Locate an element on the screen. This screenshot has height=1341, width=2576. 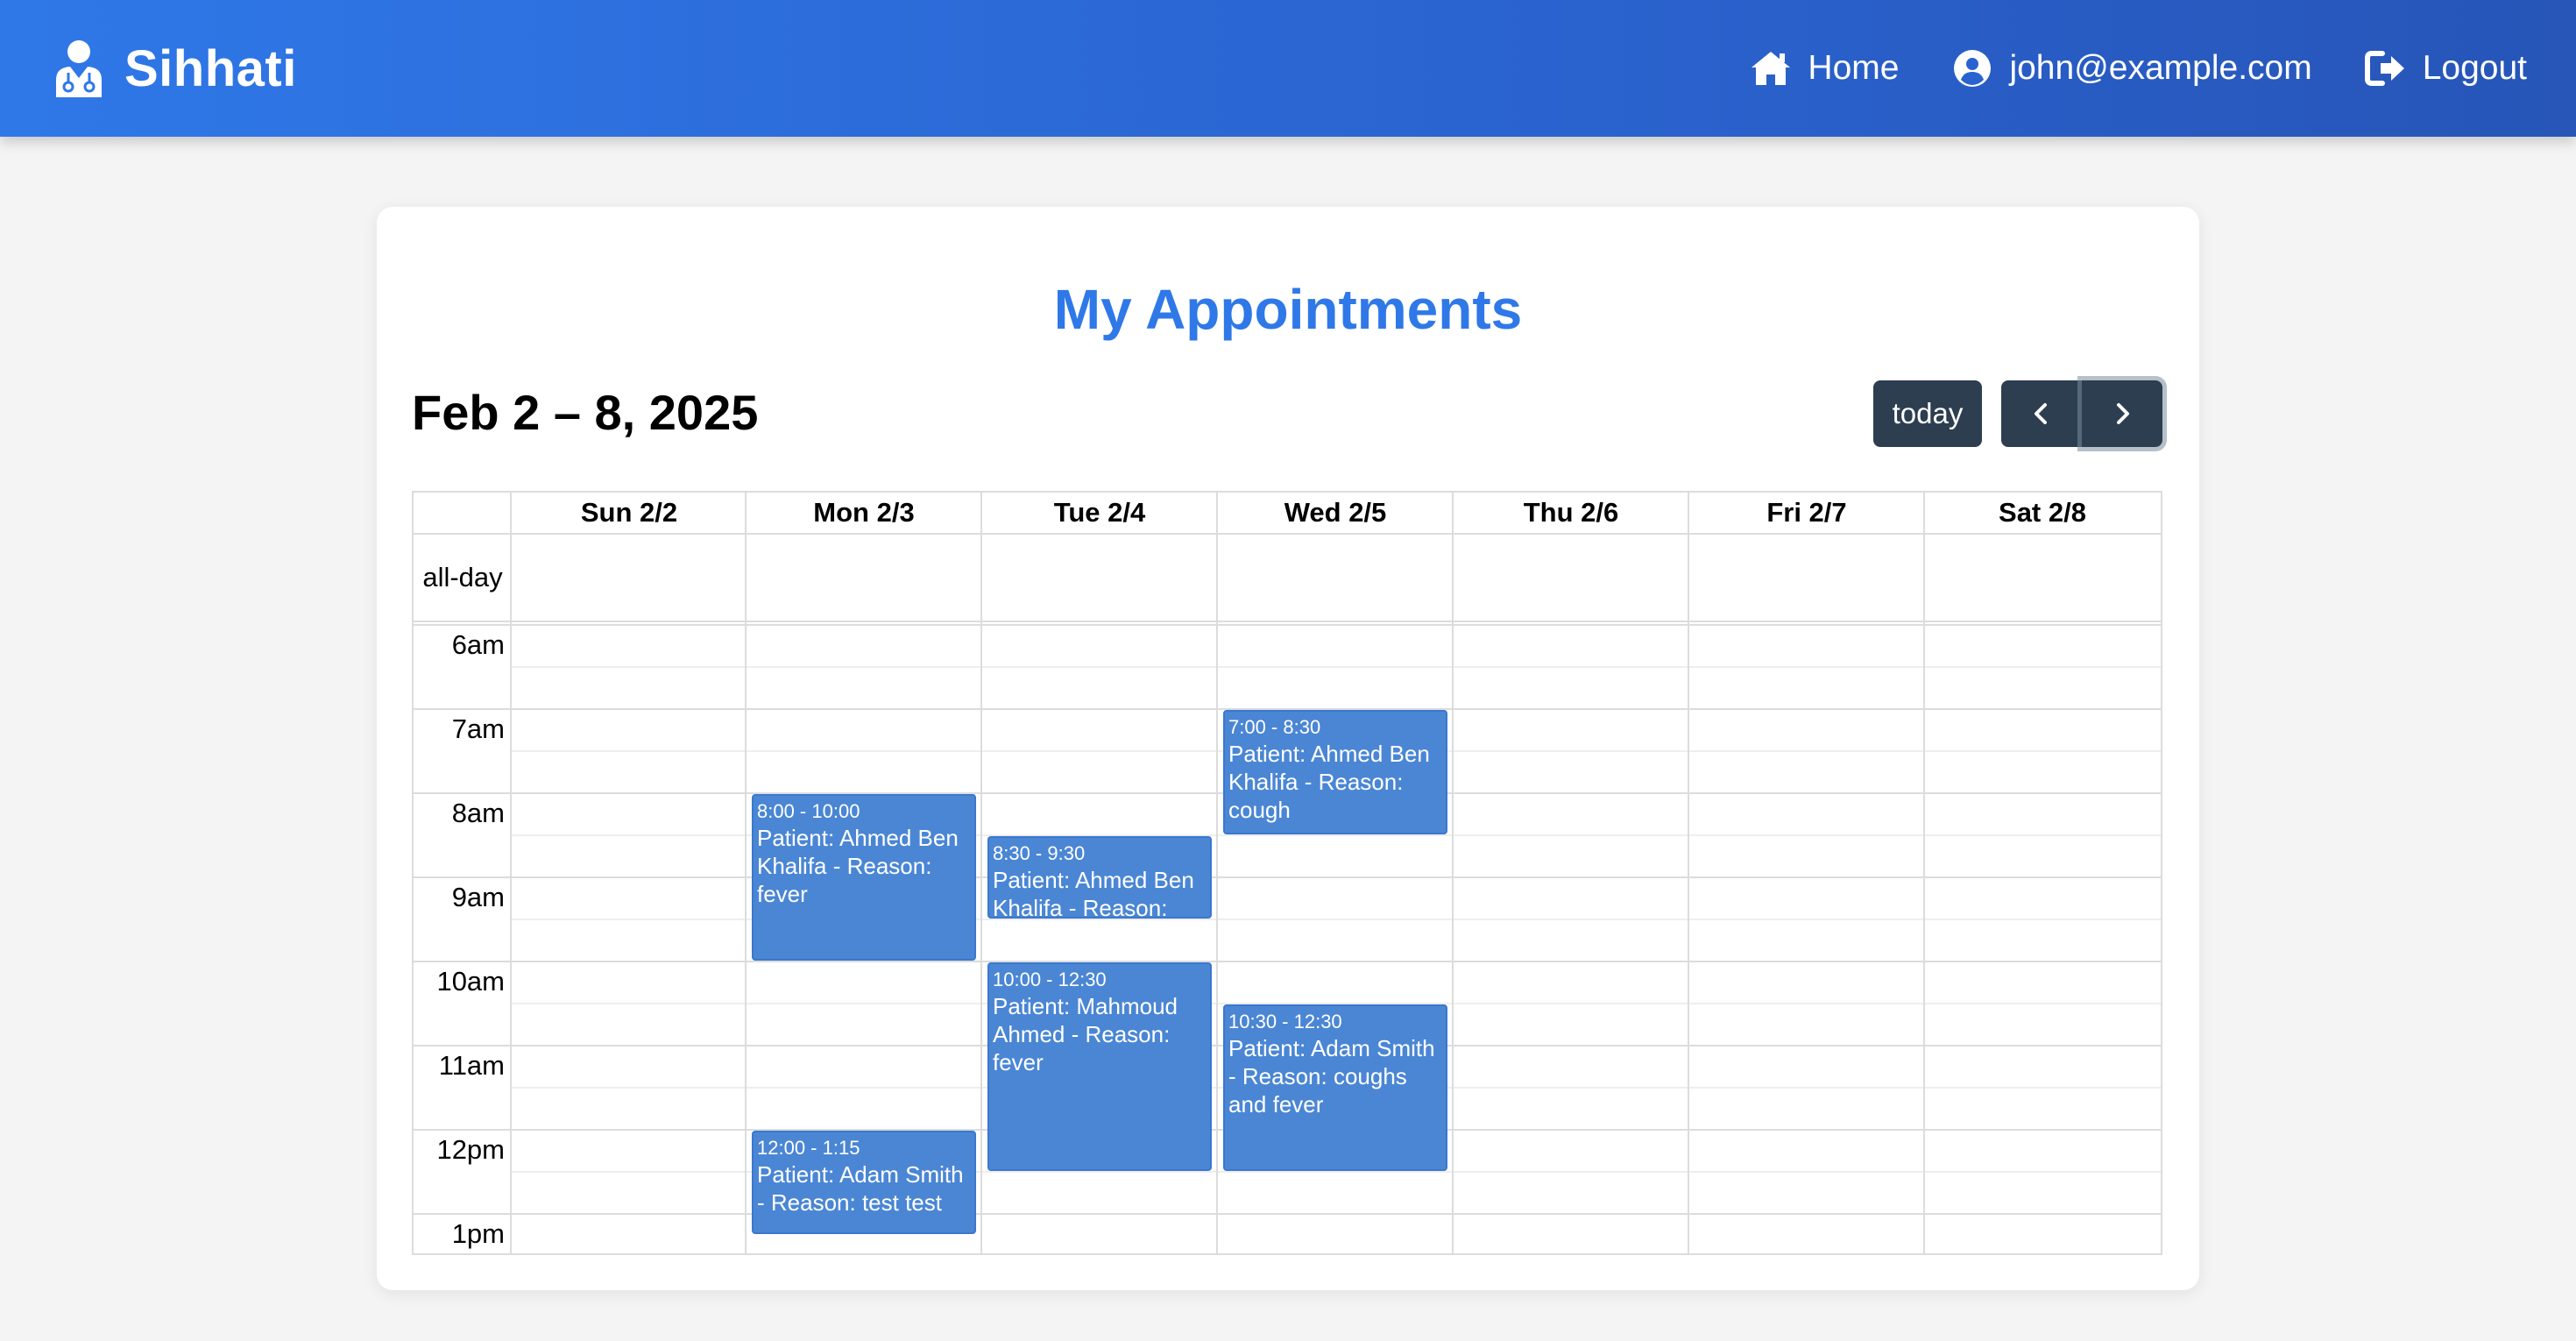
time-label: 8am is located at coordinates (478, 813).